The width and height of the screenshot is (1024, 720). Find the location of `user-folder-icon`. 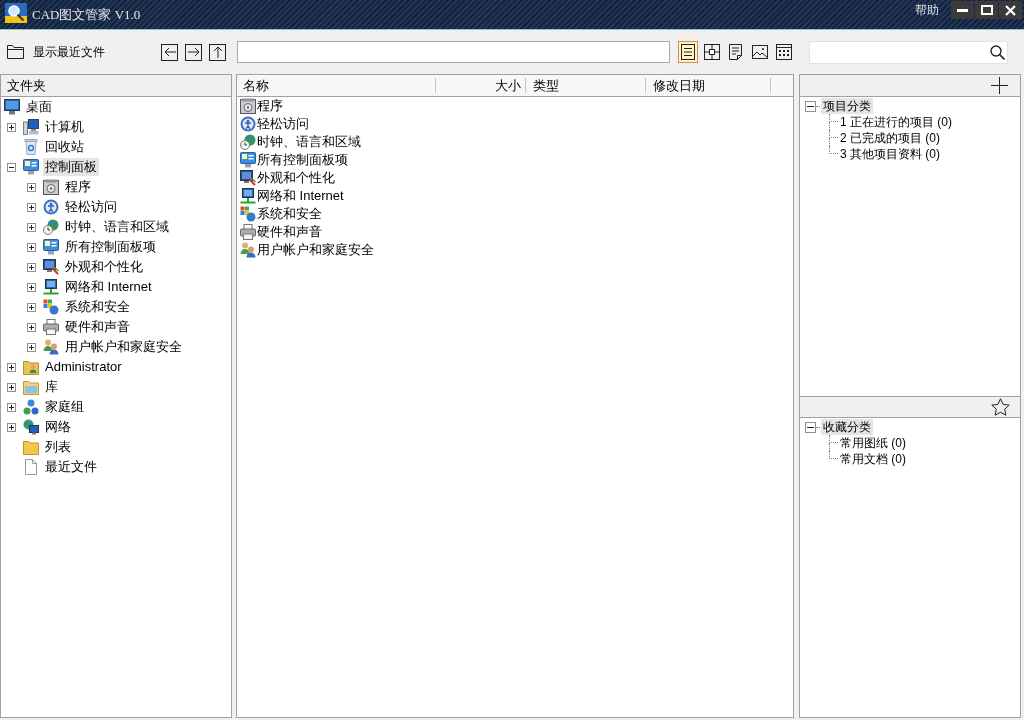

user-folder-icon is located at coordinates (31, 367).